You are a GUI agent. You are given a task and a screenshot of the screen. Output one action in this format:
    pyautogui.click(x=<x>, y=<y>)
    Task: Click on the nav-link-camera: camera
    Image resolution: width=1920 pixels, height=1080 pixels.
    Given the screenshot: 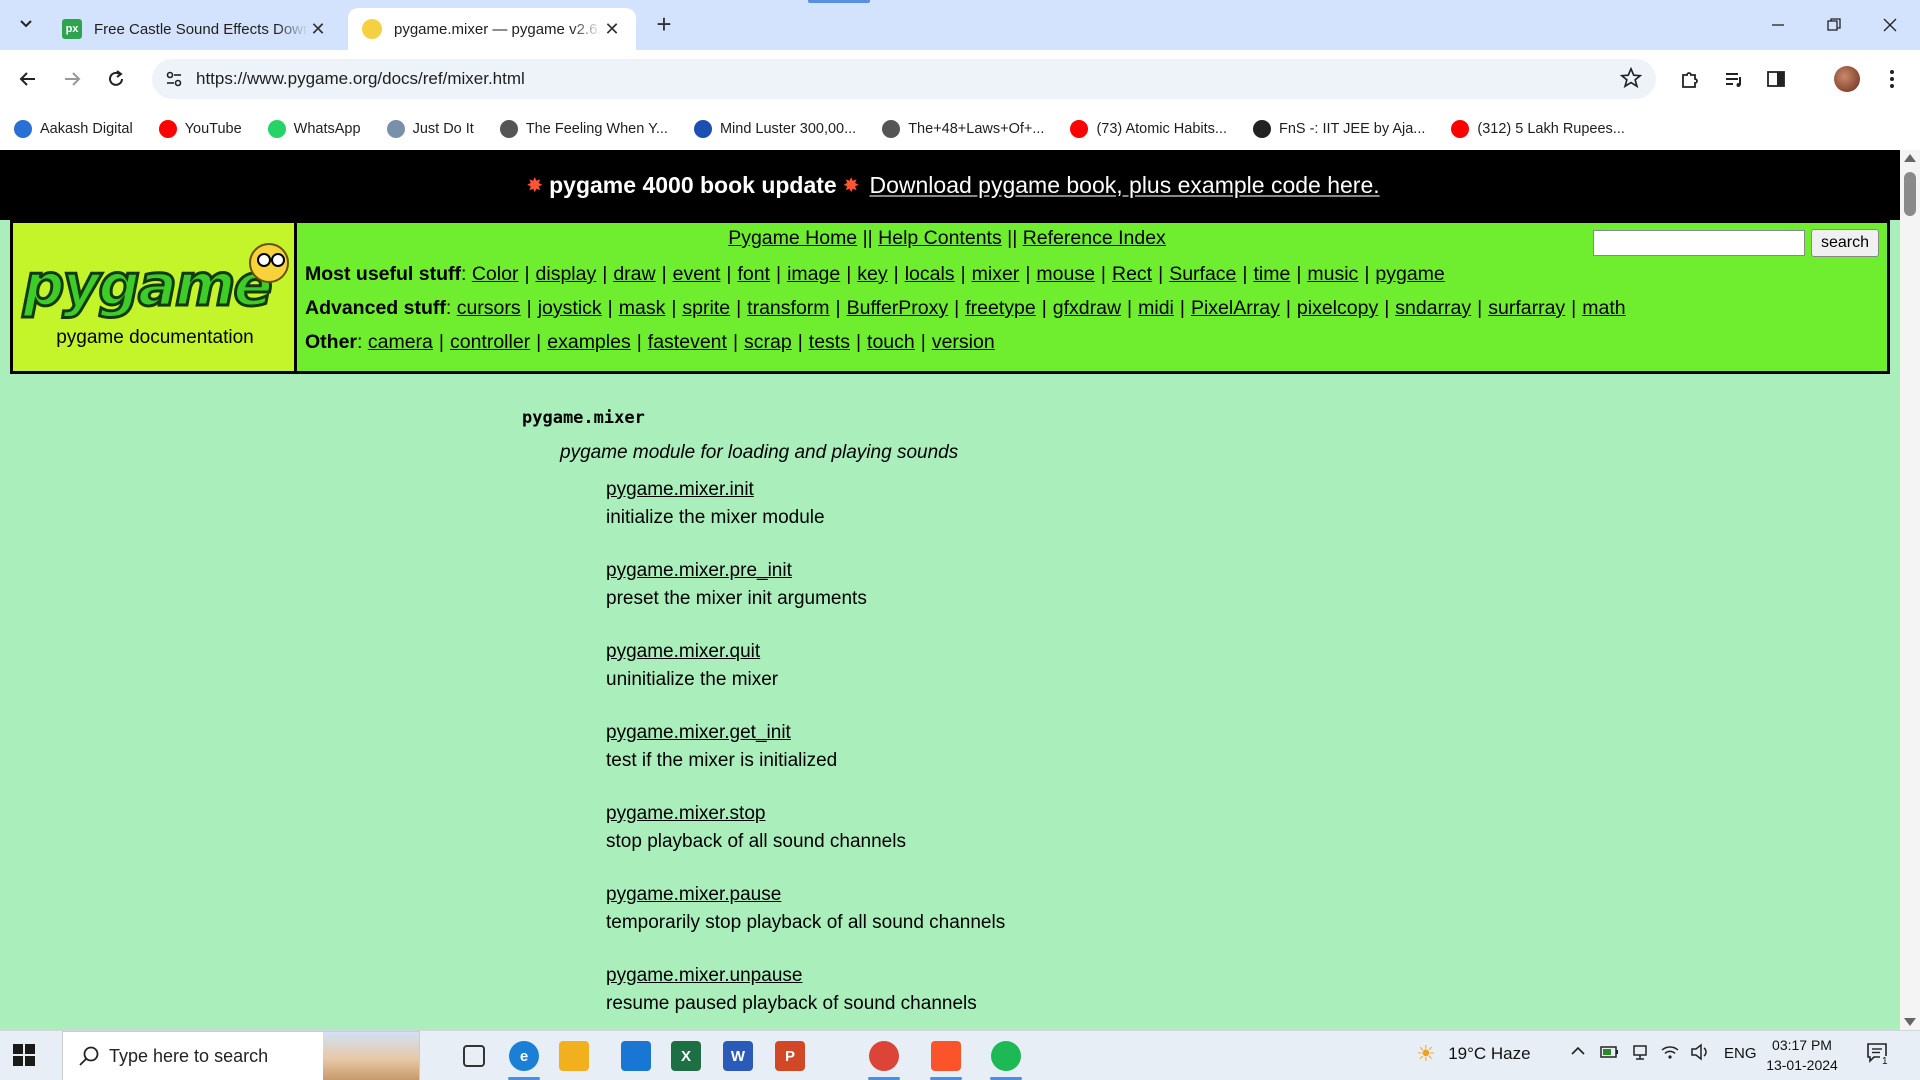 What is the action you would take?
    pyautogui.click(x=400, y=342)
    